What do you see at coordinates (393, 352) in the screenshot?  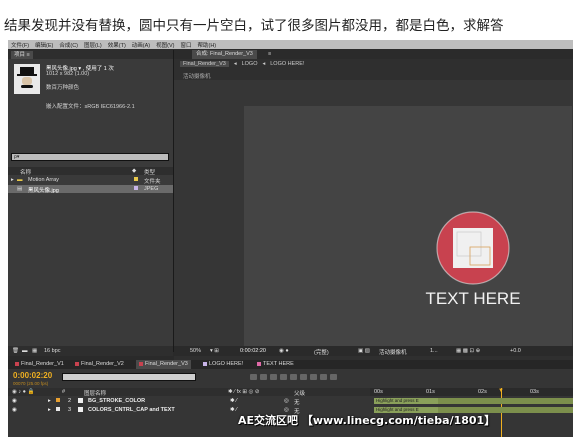 I see `camera-select: 活动摄像机` at bounding box center [393, 352].